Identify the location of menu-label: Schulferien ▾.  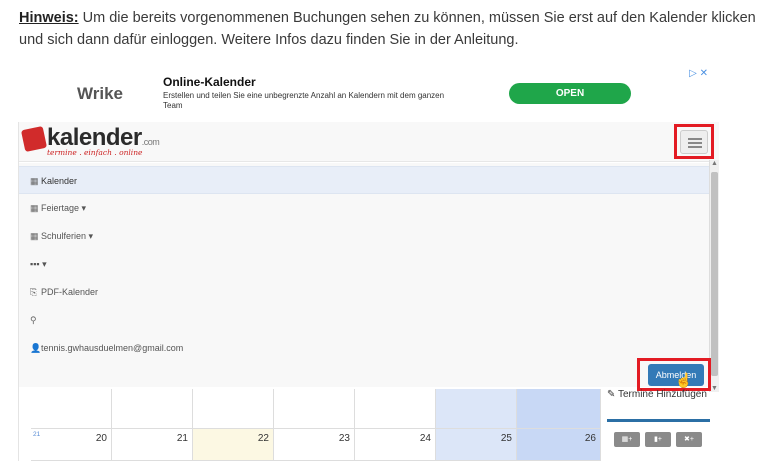
(67, 236).